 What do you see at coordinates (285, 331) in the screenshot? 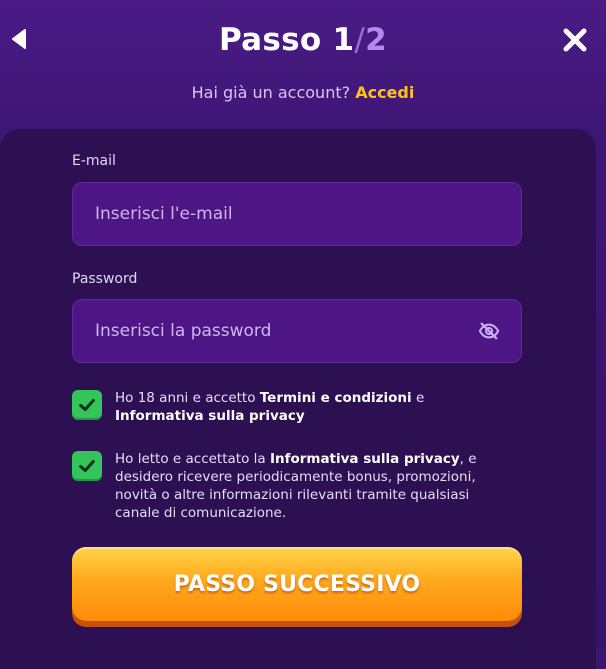
I see `password-field` at bounding box center [285, 331].